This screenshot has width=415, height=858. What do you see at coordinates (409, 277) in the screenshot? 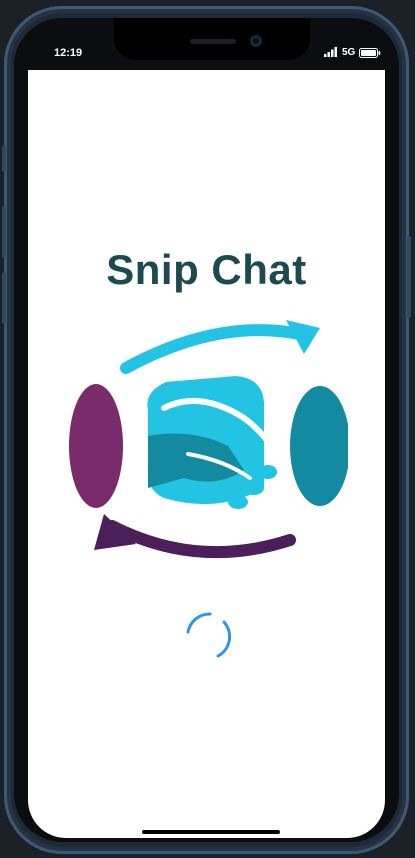
I see `power-button` at bounding box center [409, 277].